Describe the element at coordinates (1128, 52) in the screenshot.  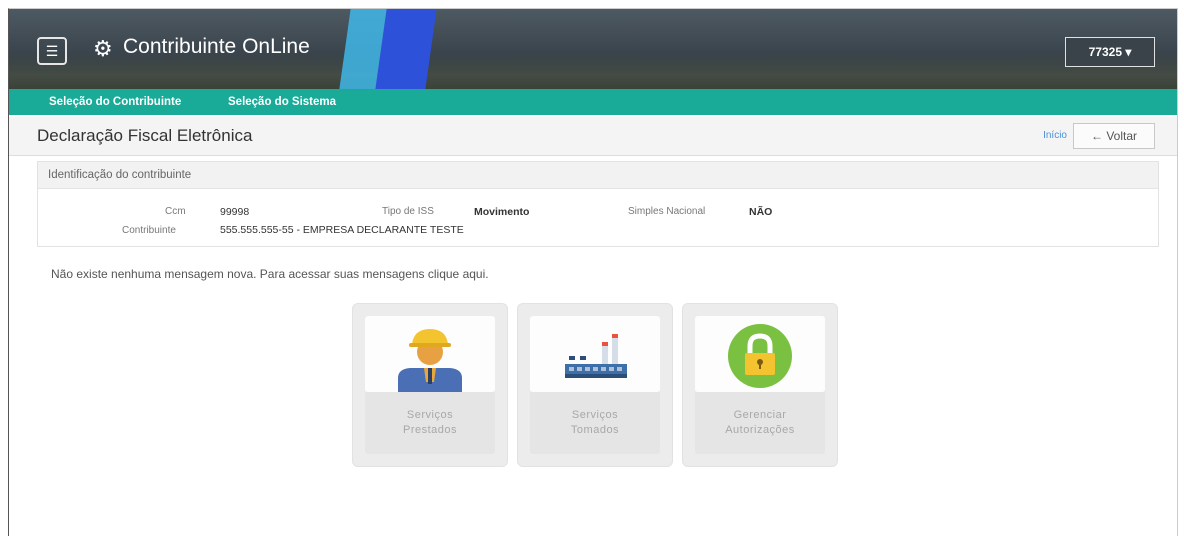
I see `chevron-down-icon: ▾` at that location.